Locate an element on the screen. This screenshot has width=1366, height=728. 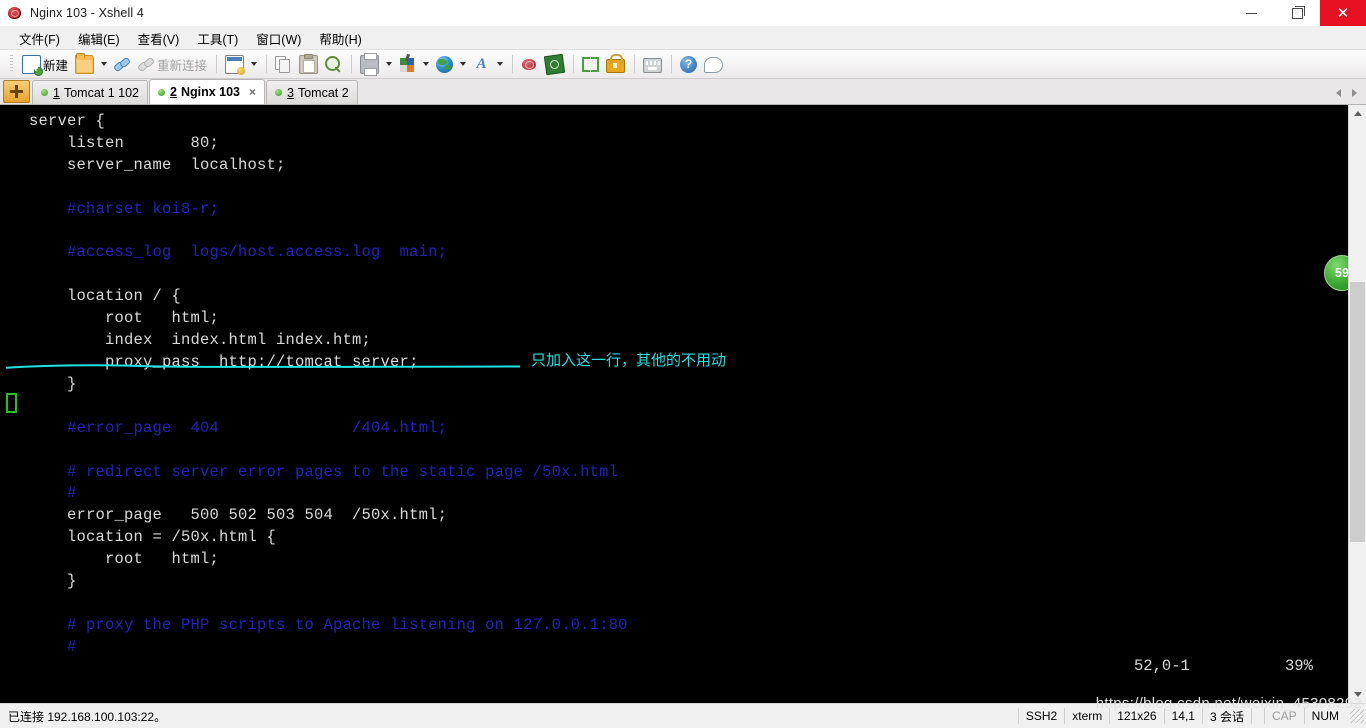
copy-icon is located at coordinates (283, 64).